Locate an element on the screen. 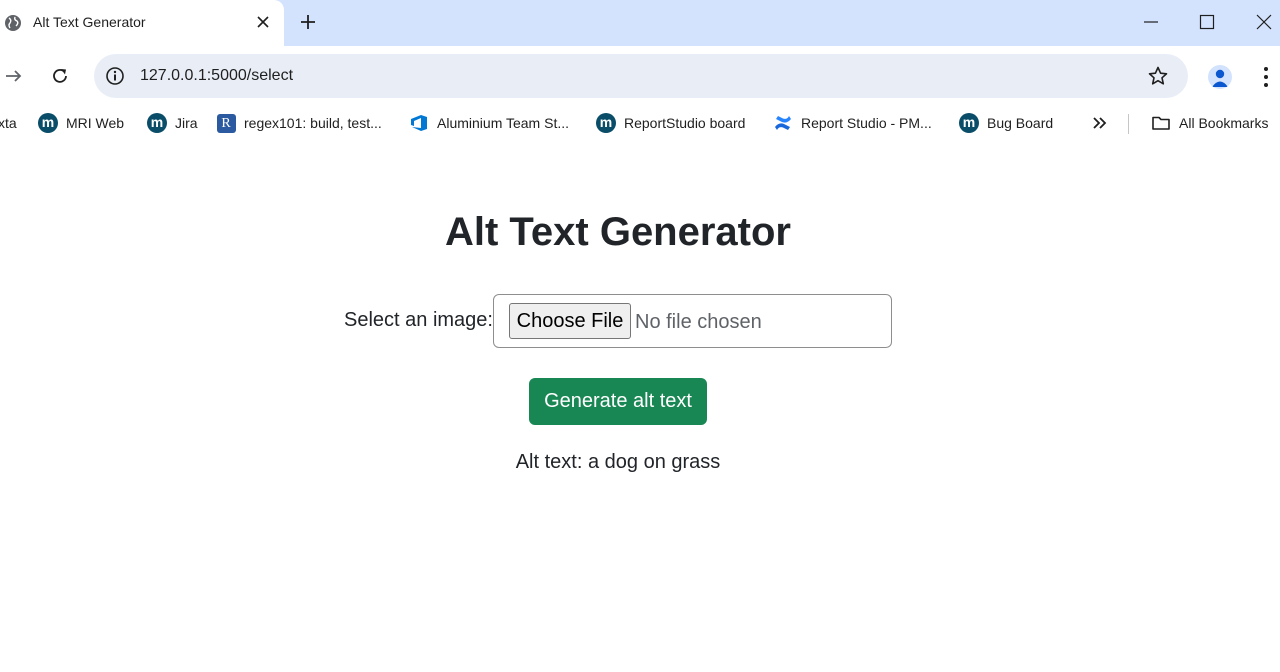 The image size is (1280, 672). forward-arrow-icon is located at coordinates (14, 76).